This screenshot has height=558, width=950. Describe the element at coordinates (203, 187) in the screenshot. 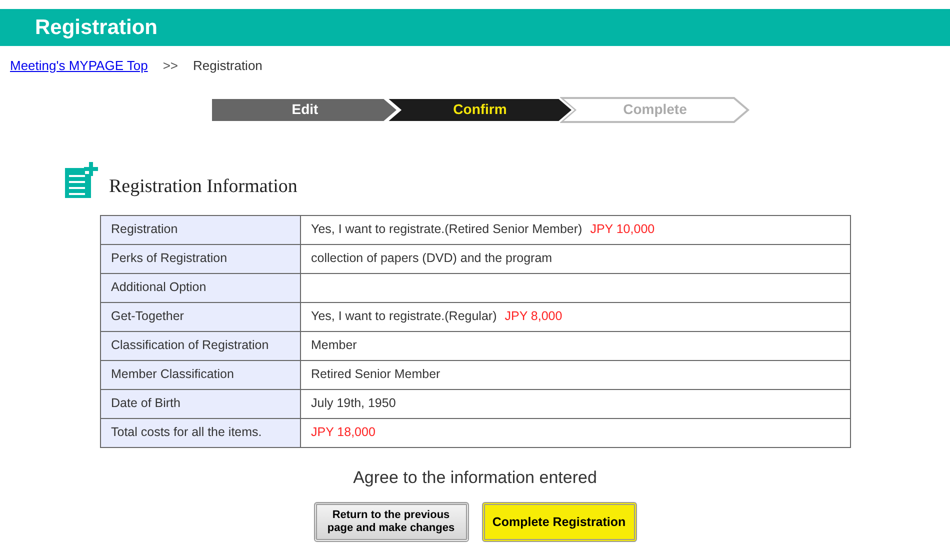

I see `section-title: Registration Information` at that location.